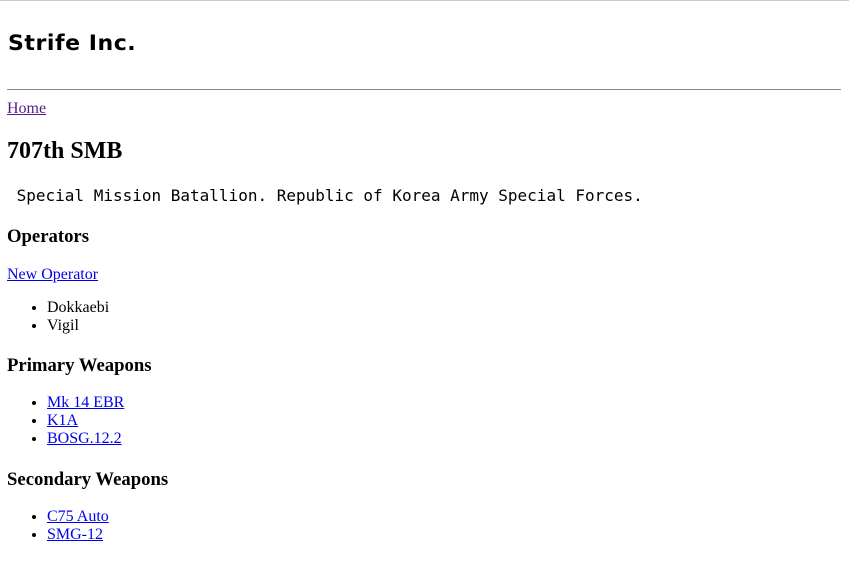  Describe the element at coordinates (75, 534) in the screenshot. I see `secondary-weapon-link: SMG-12` at that location.